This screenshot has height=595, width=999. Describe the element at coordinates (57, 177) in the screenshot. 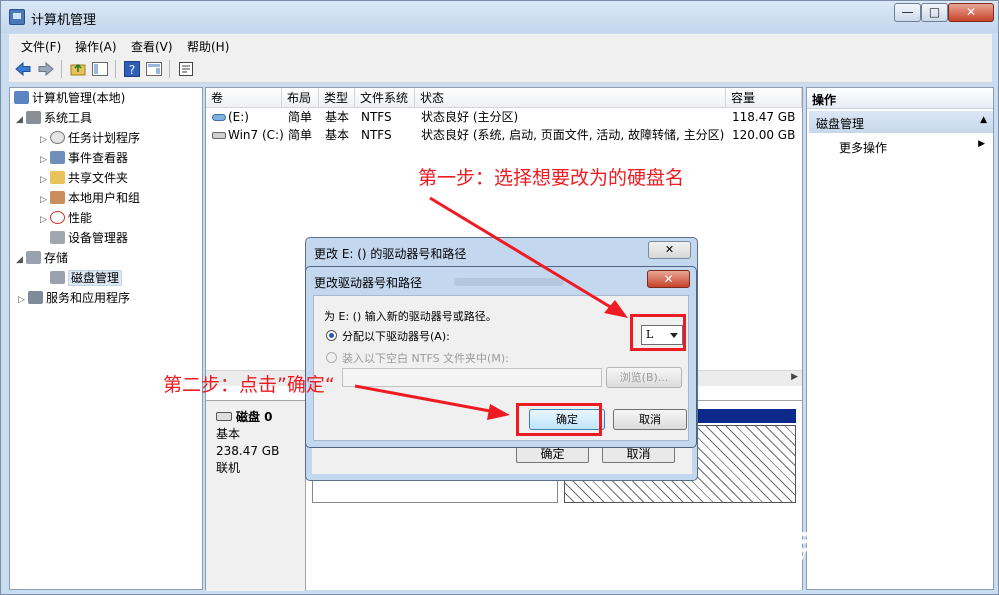

I see `shared-folder-icon` at that location.